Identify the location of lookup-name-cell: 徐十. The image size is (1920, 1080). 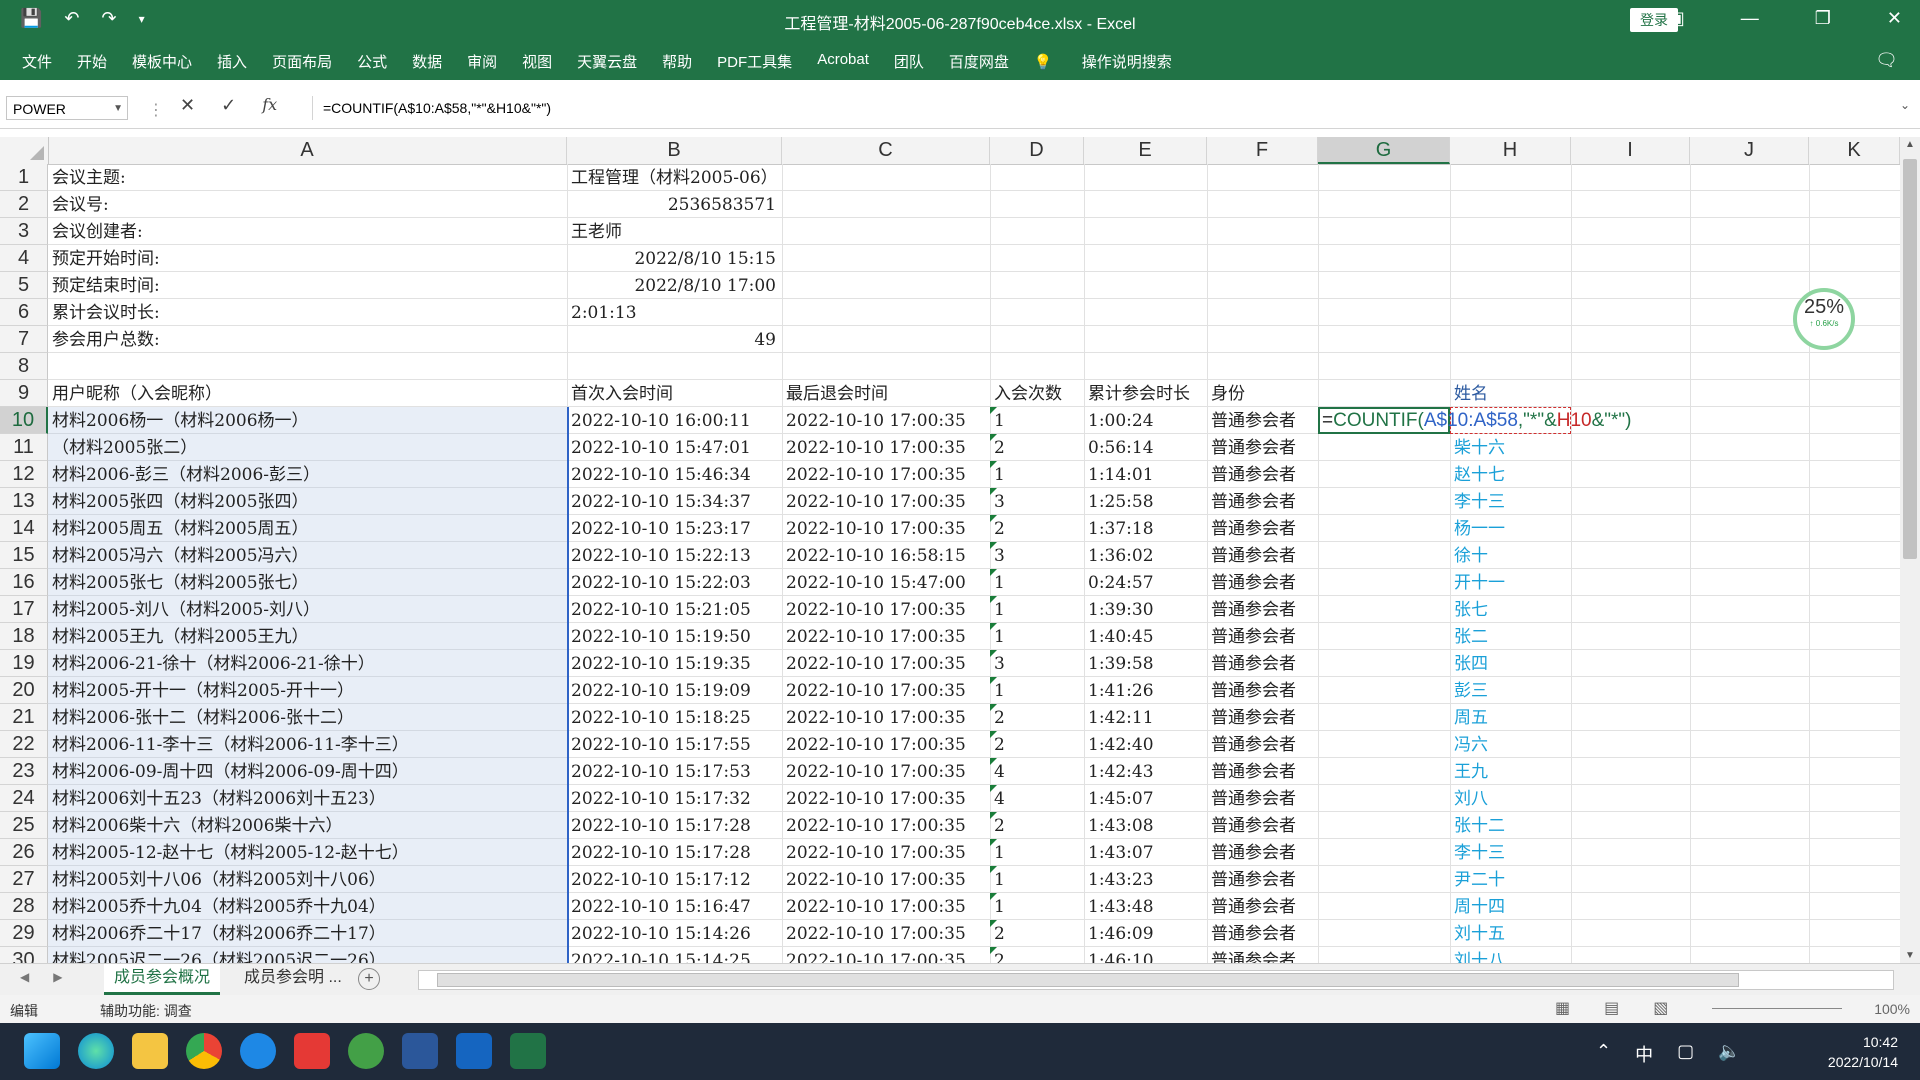
(1469, 555).